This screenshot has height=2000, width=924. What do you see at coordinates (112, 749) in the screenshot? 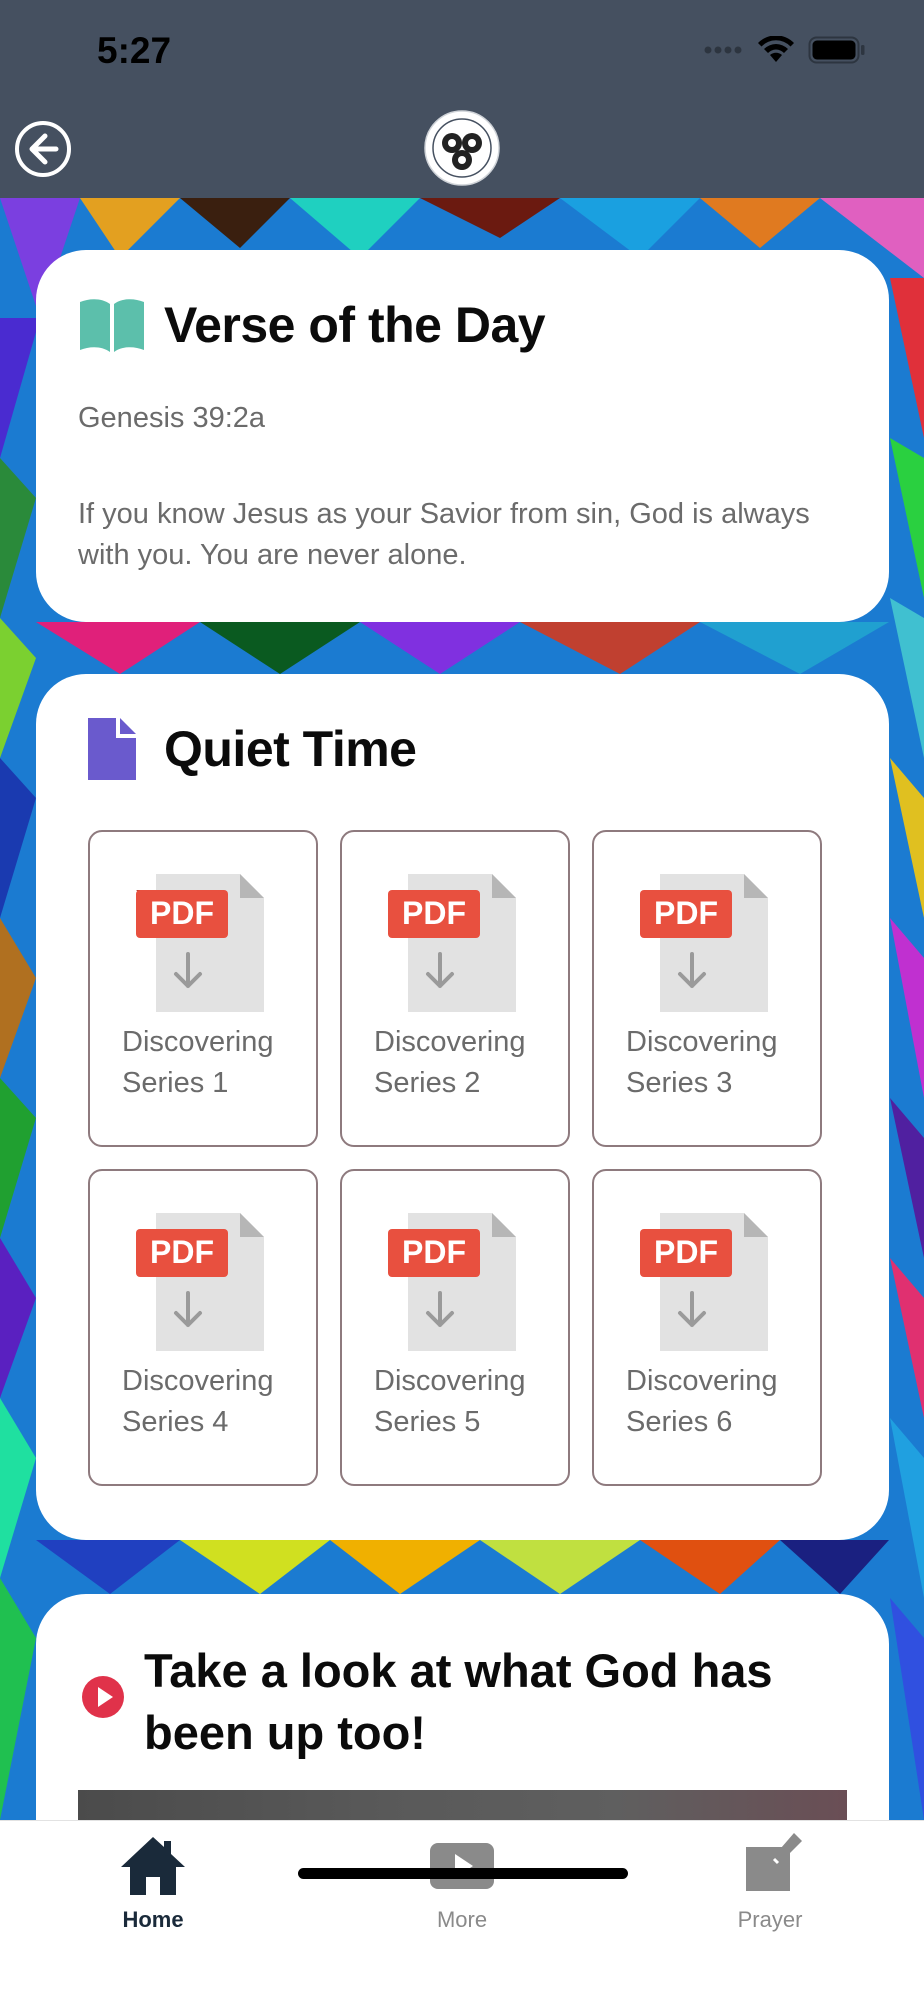
I see `document-icon` at bounding box center [112, 749].